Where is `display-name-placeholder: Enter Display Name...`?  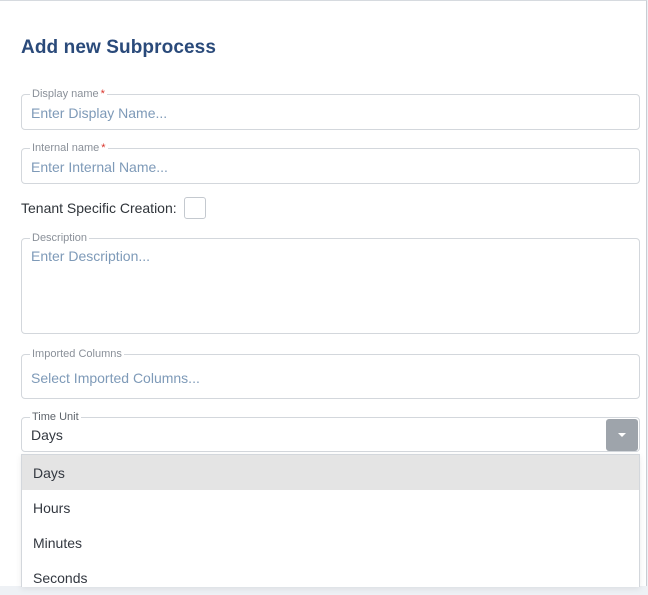
display-name-placeholder: Enter Display Name... is located at coordinates (99, 113).